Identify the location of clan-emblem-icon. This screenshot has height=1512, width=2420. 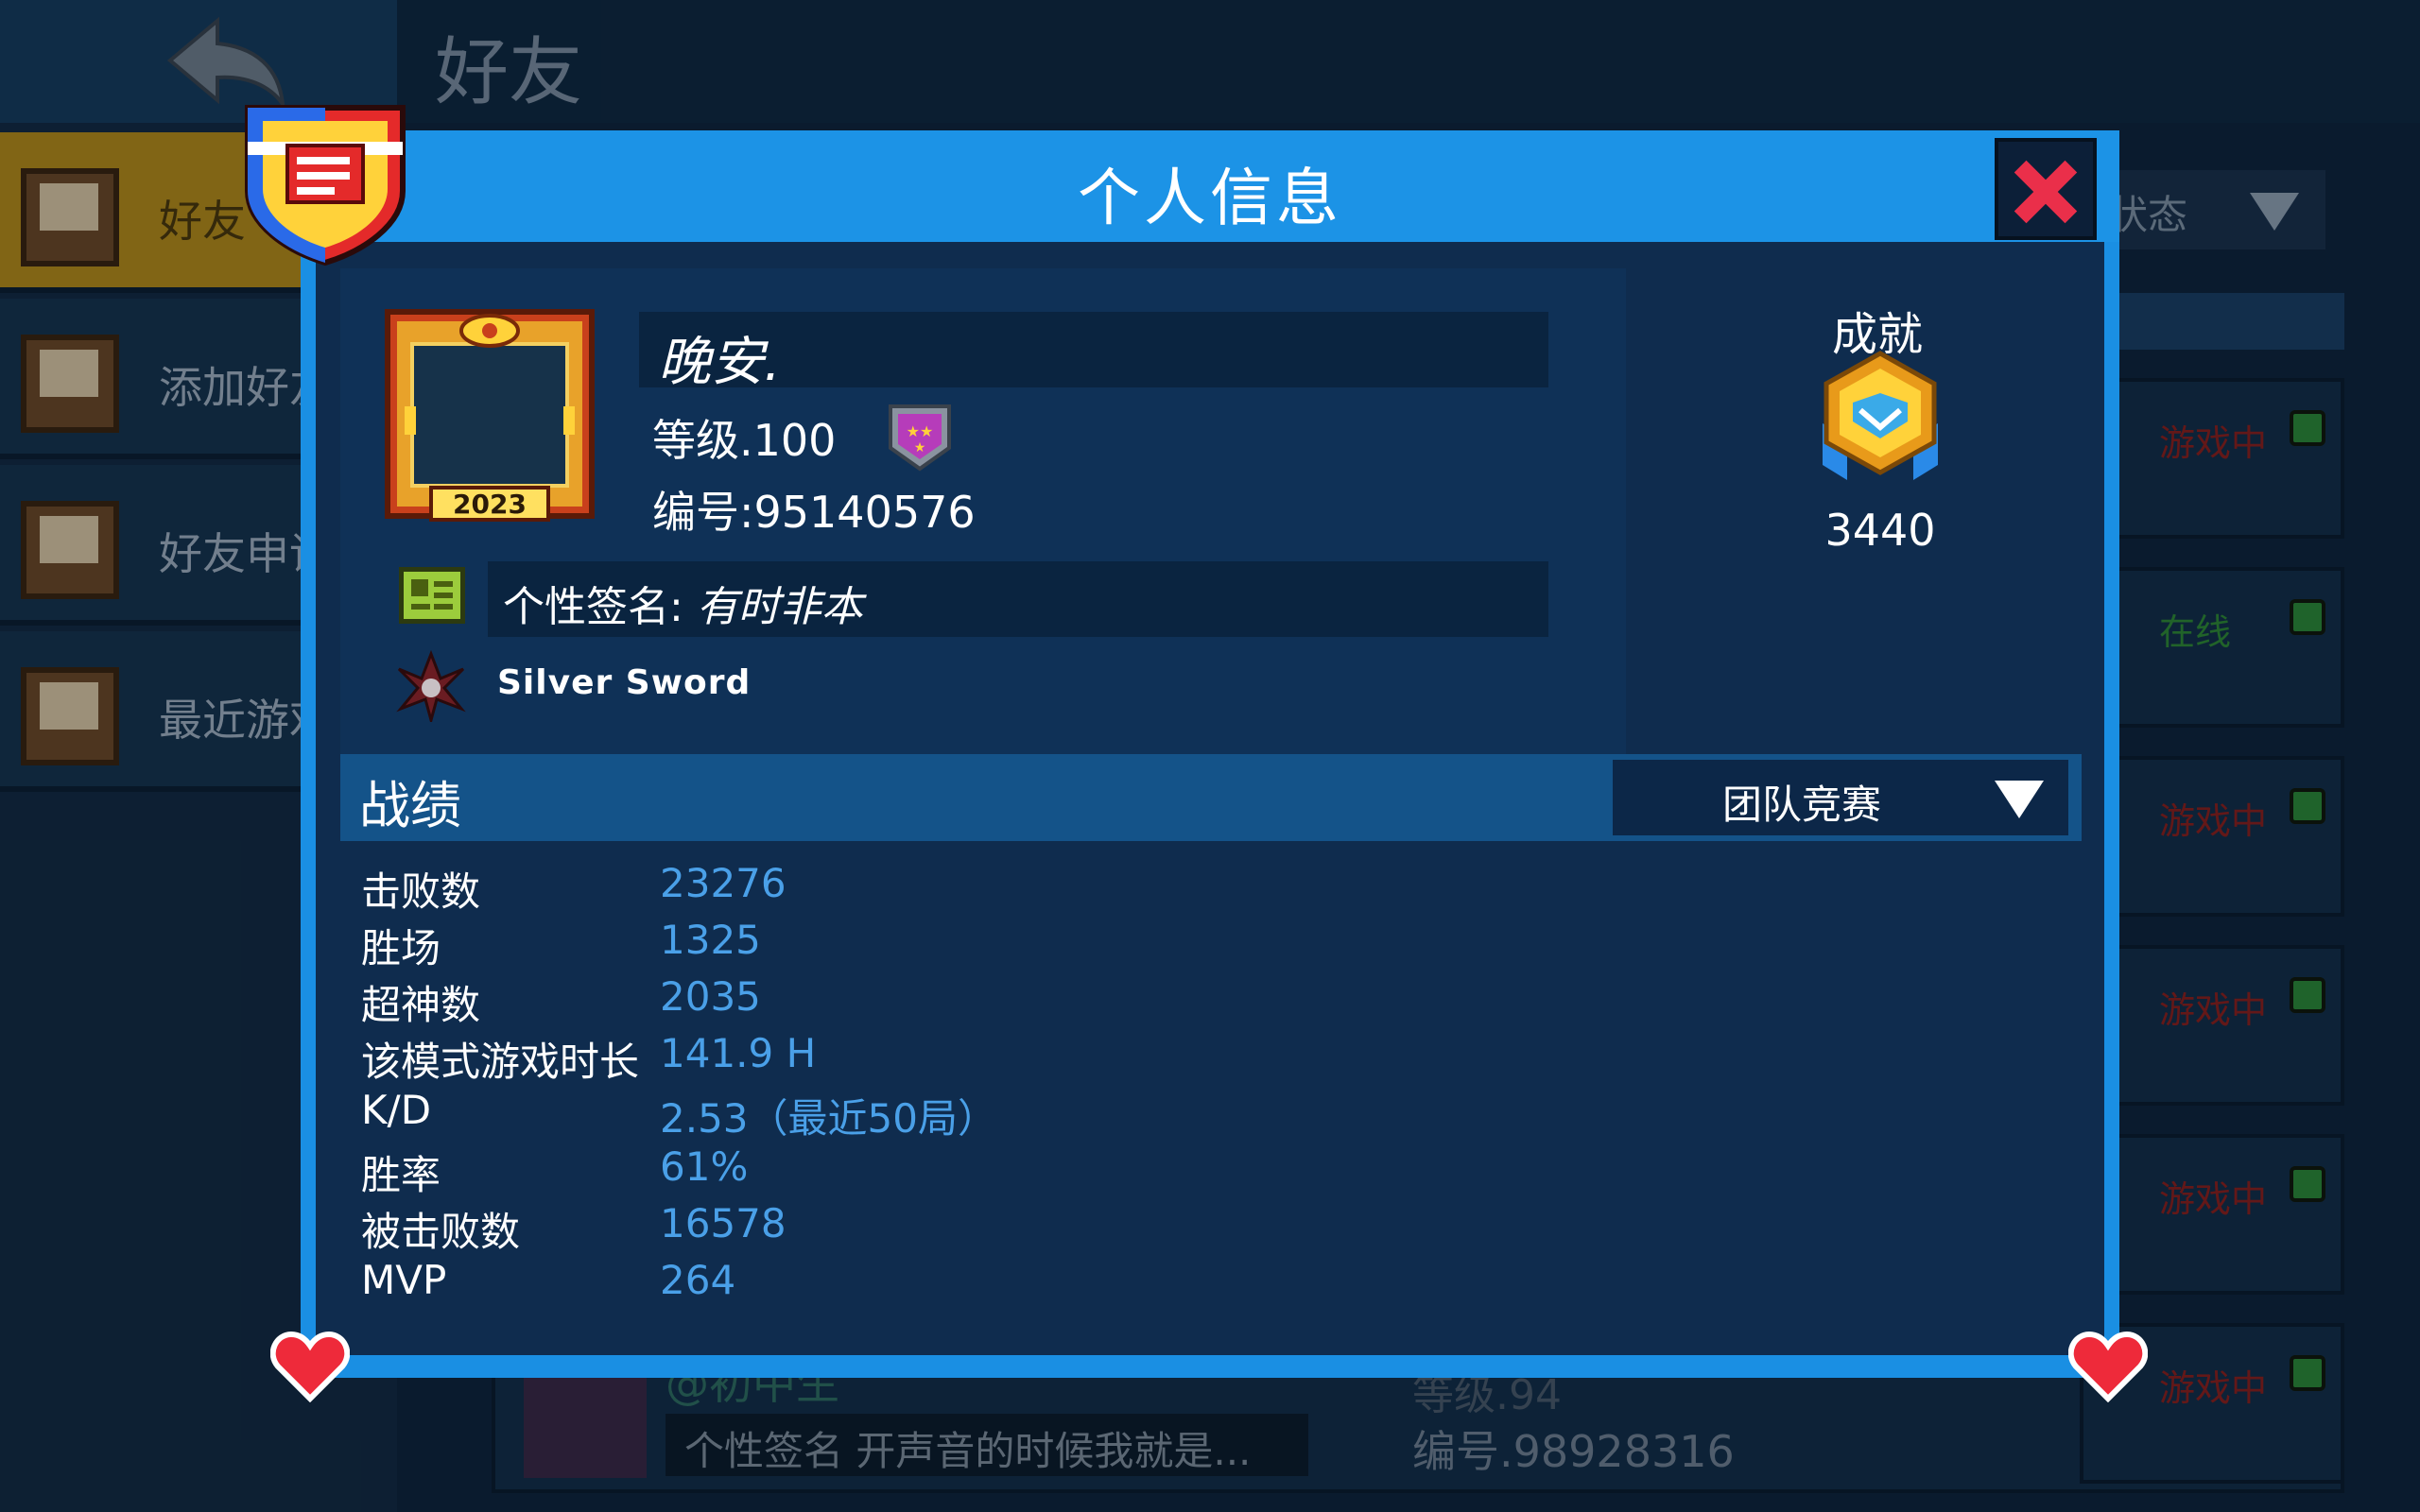
(431, 686).